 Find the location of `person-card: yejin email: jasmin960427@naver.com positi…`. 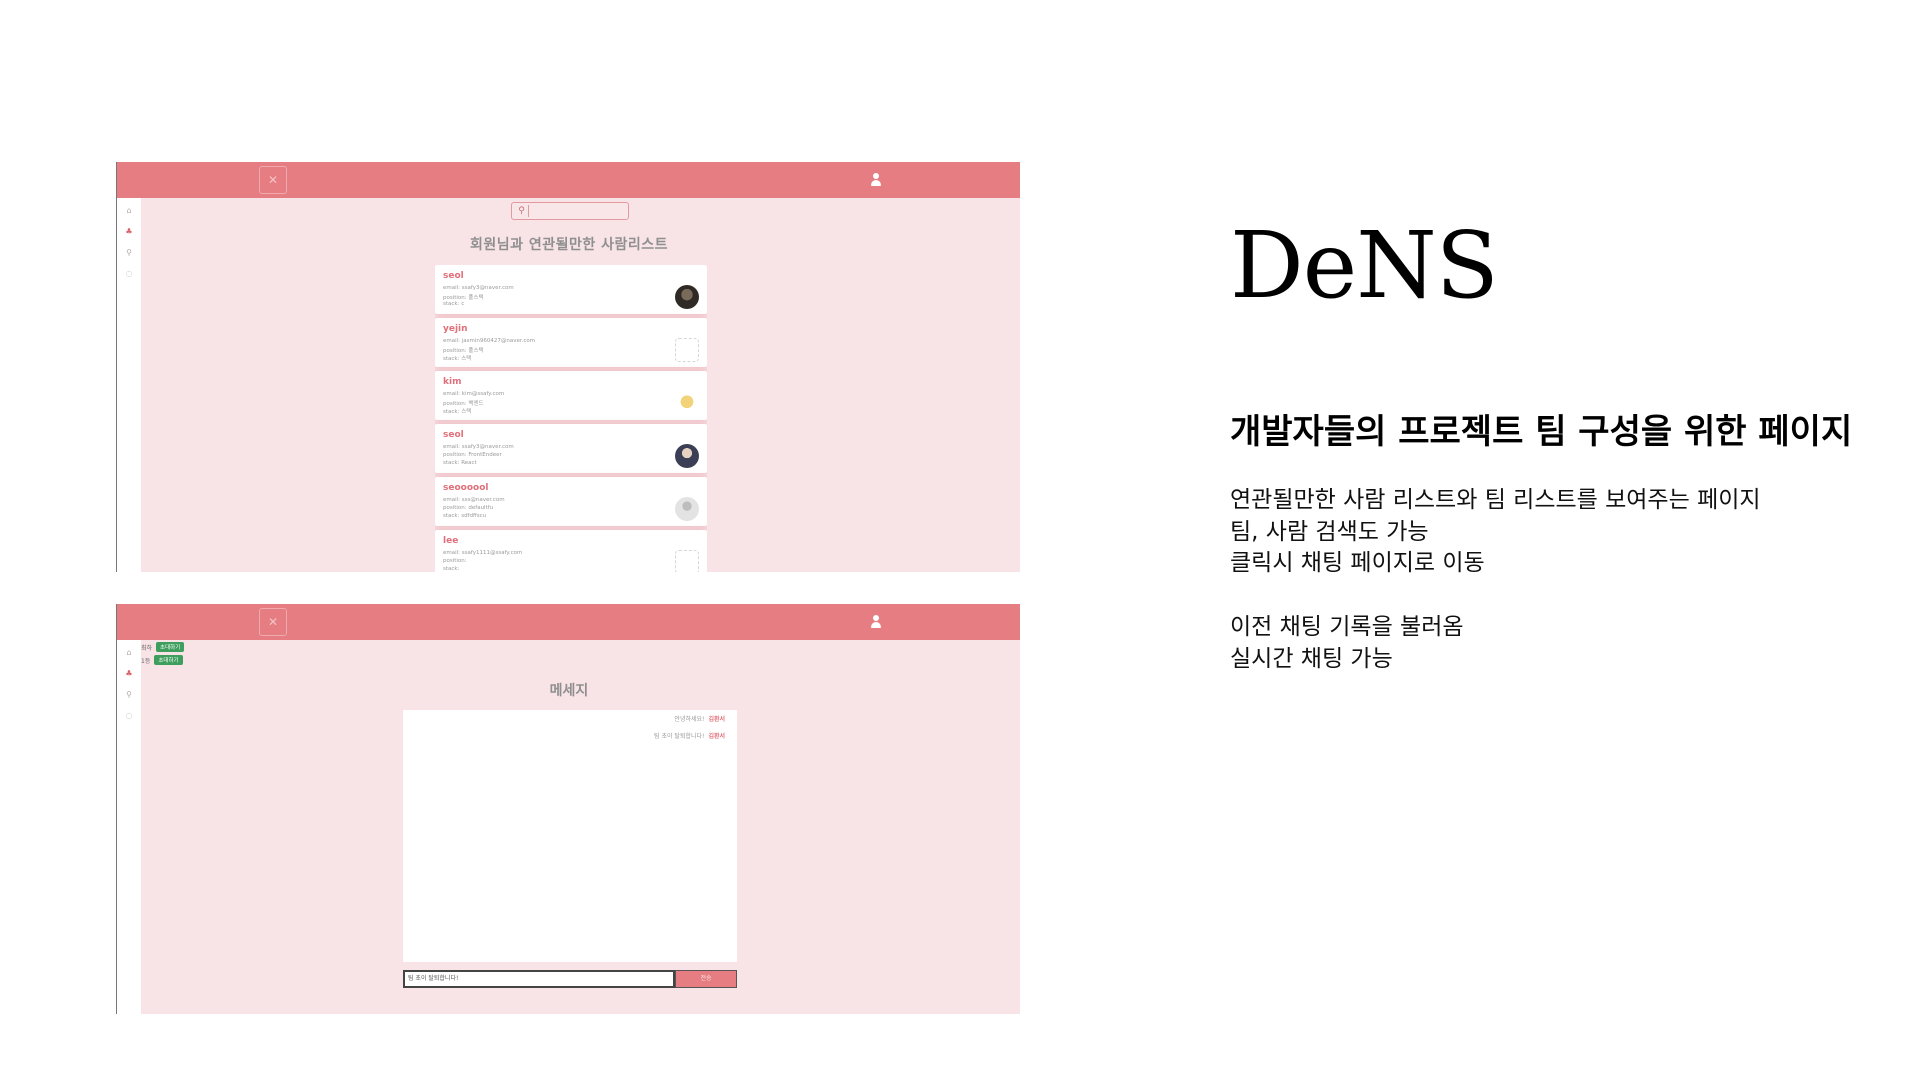

person-card: yejin email: jasmin960427@naver.com positi… is located at coordinates (571, 342).